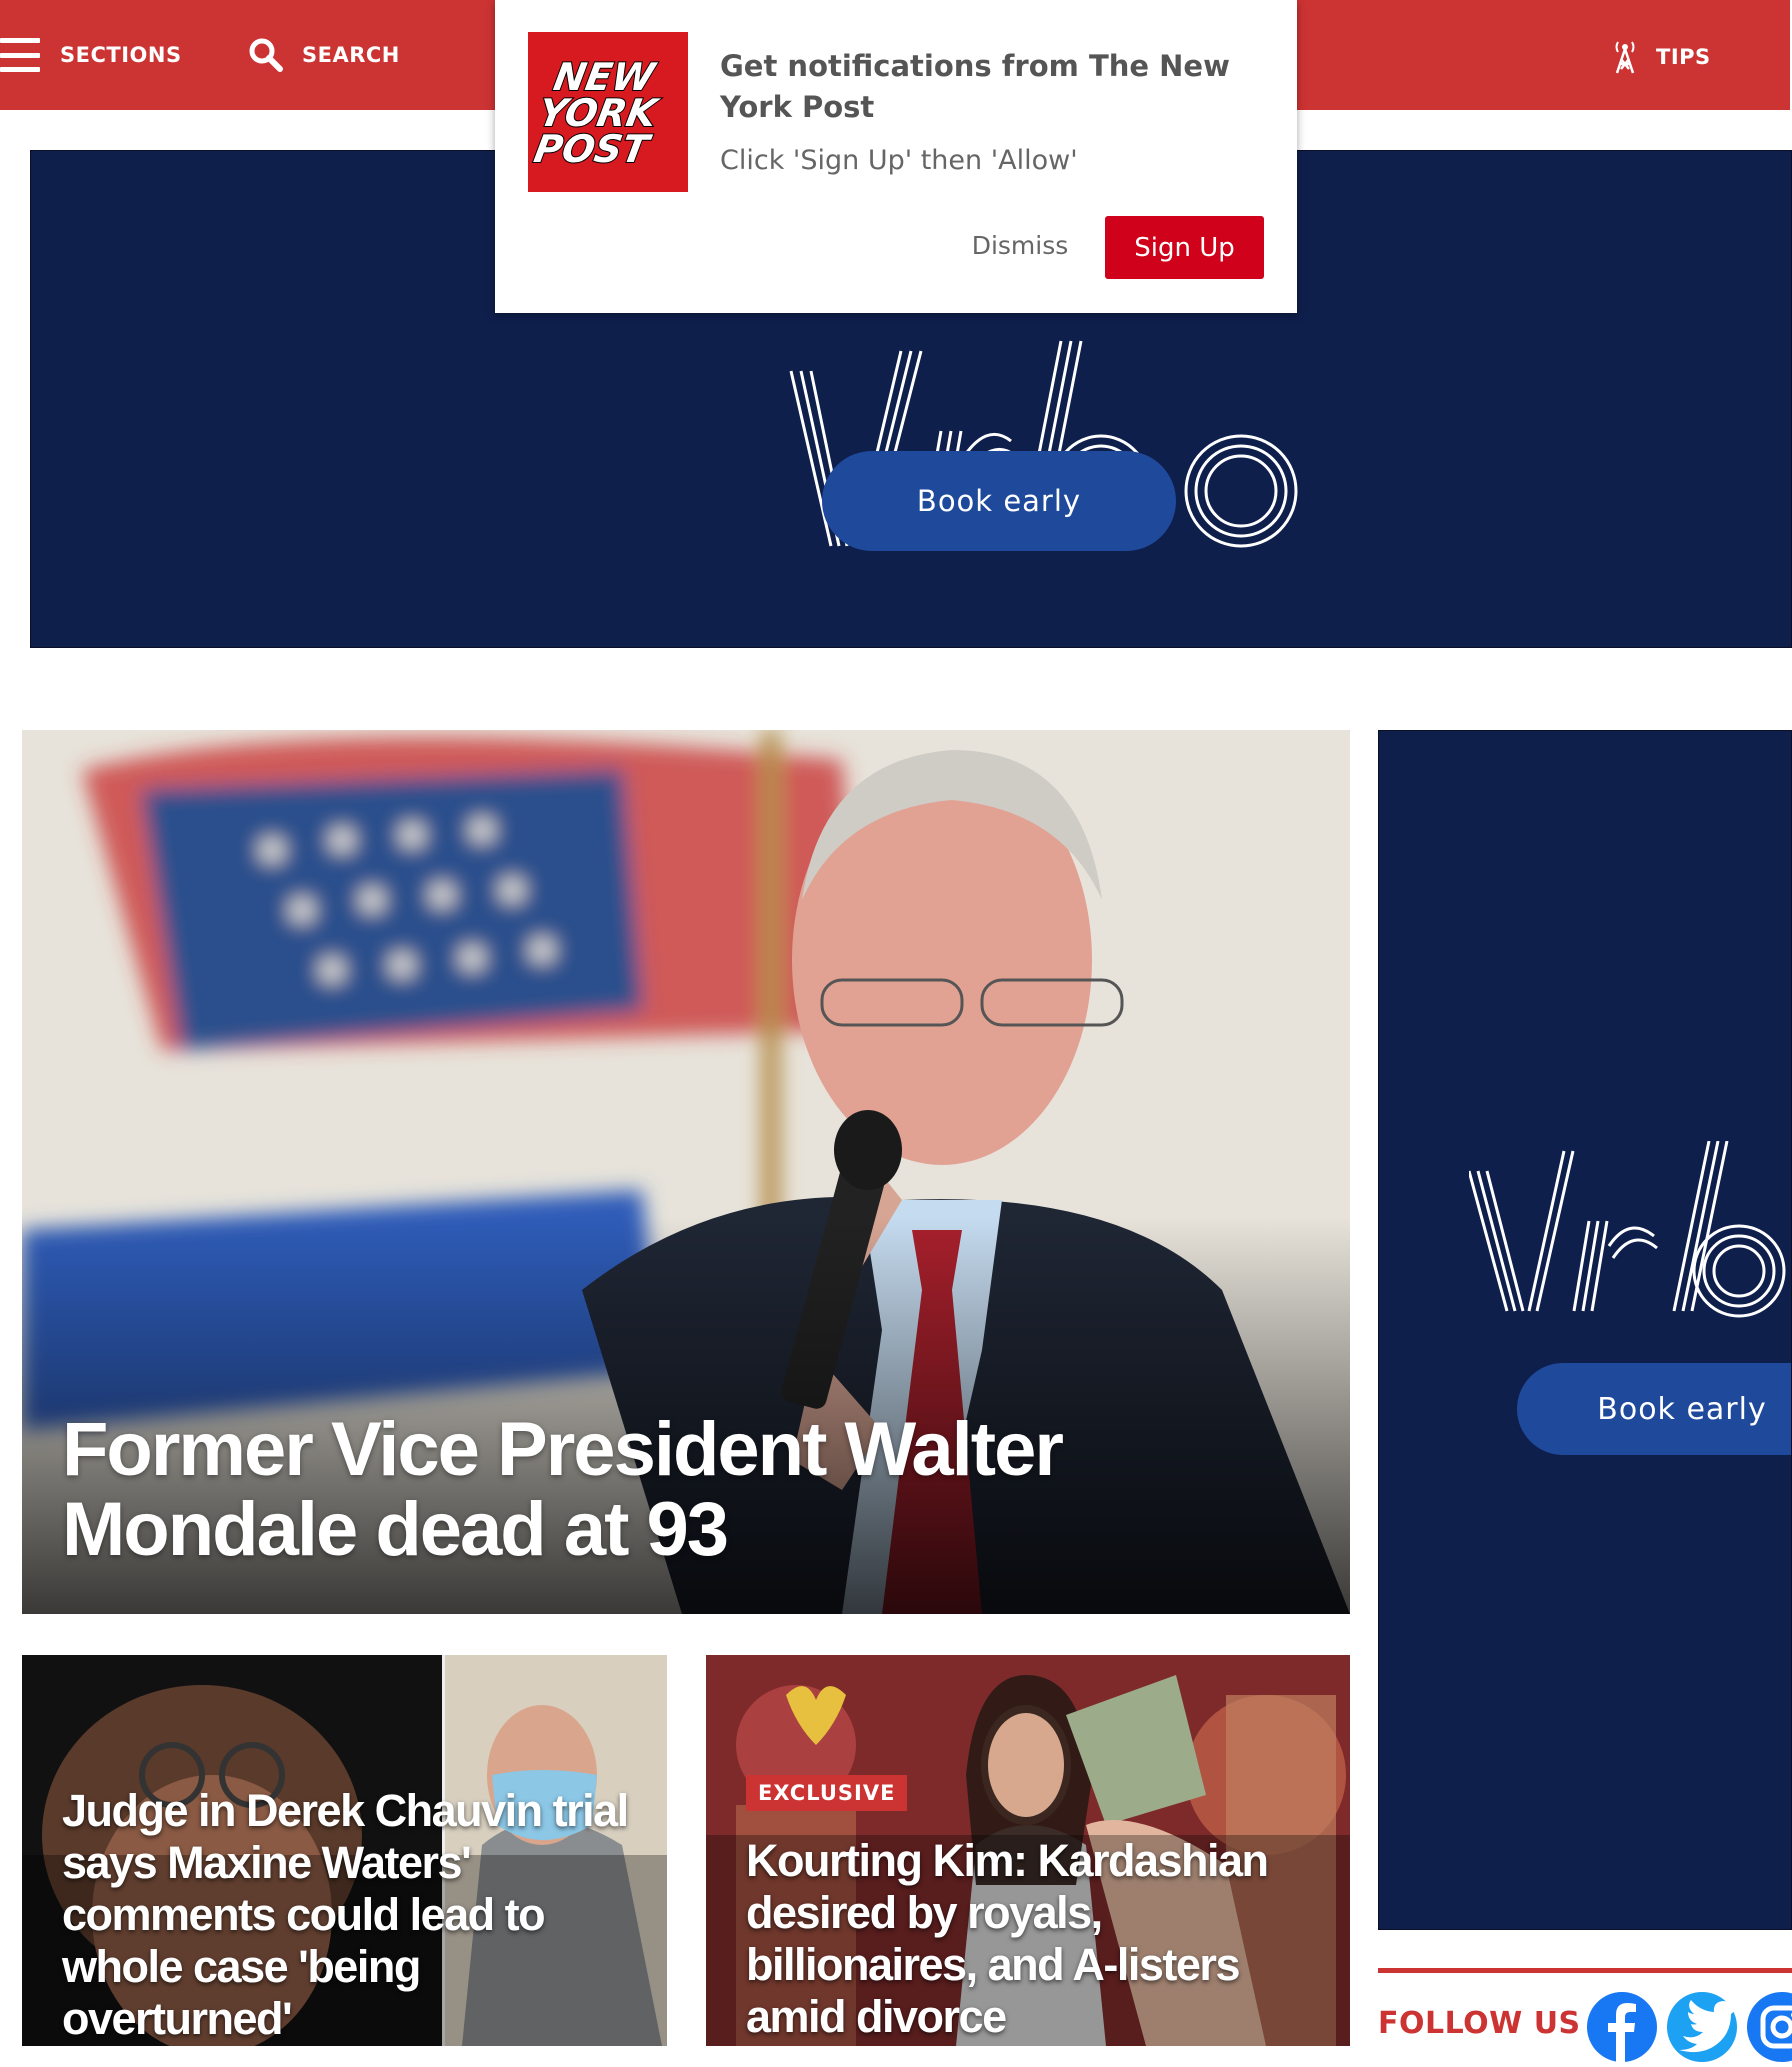 Image resolution: width=1792 pixels, height=2067 pixels. What do you see at coordinates (1479, 2023) in the screenshot?
I see `follow-us-label: FOLLOW US` at bounding box center [1479, 2023].